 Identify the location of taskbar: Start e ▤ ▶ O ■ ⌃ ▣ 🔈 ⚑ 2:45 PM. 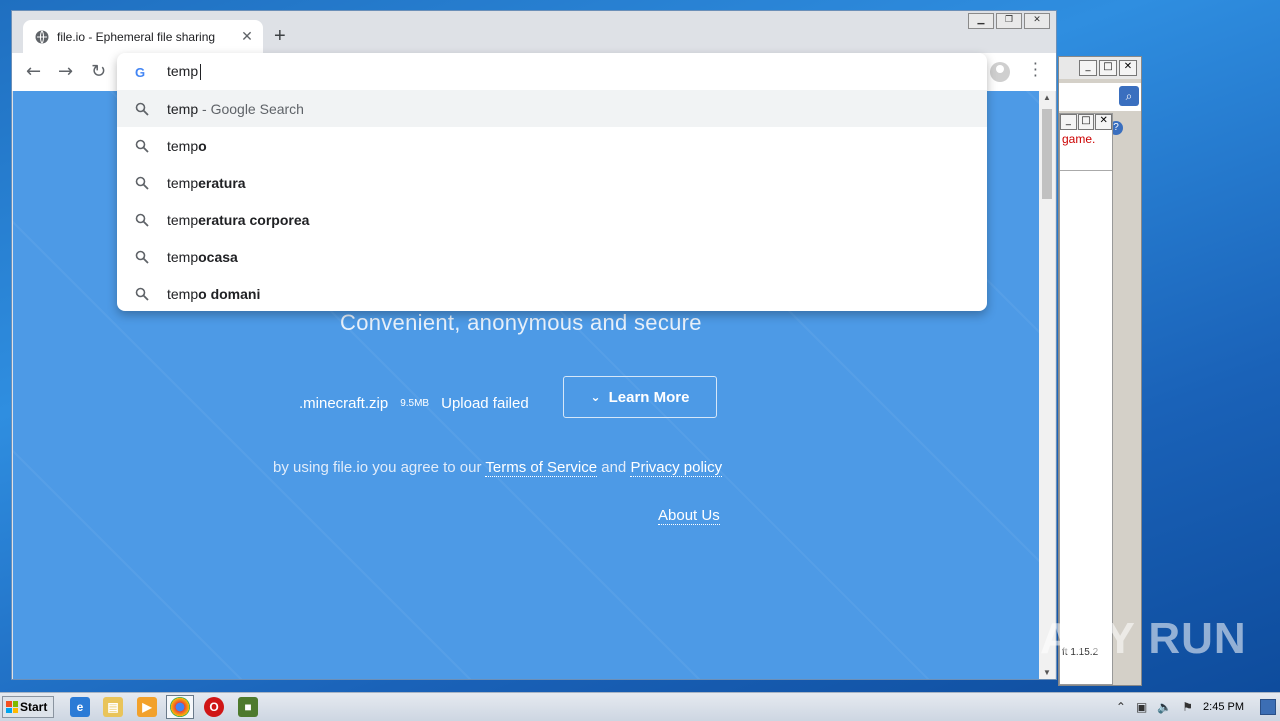
(640, 706).